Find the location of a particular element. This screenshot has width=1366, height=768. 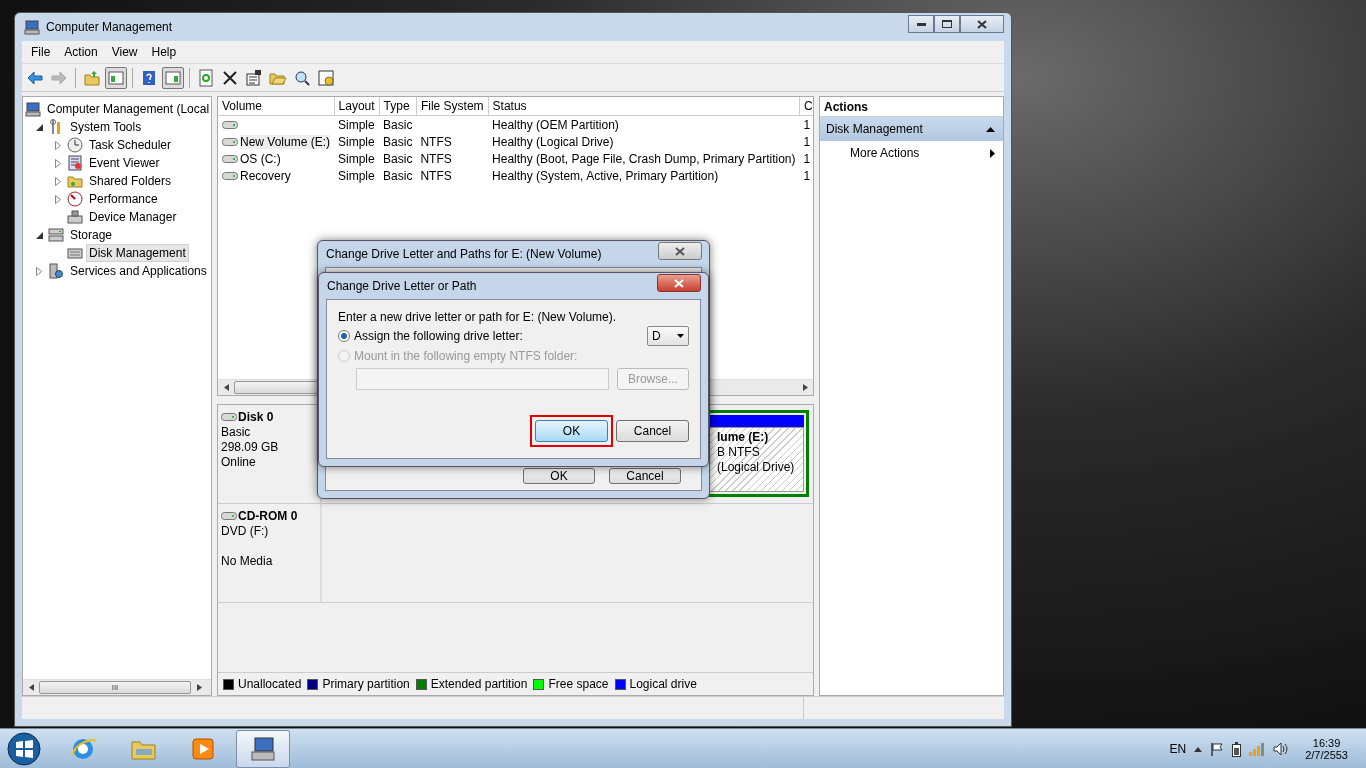

refresh-icon is located at coordinates (206, 77).